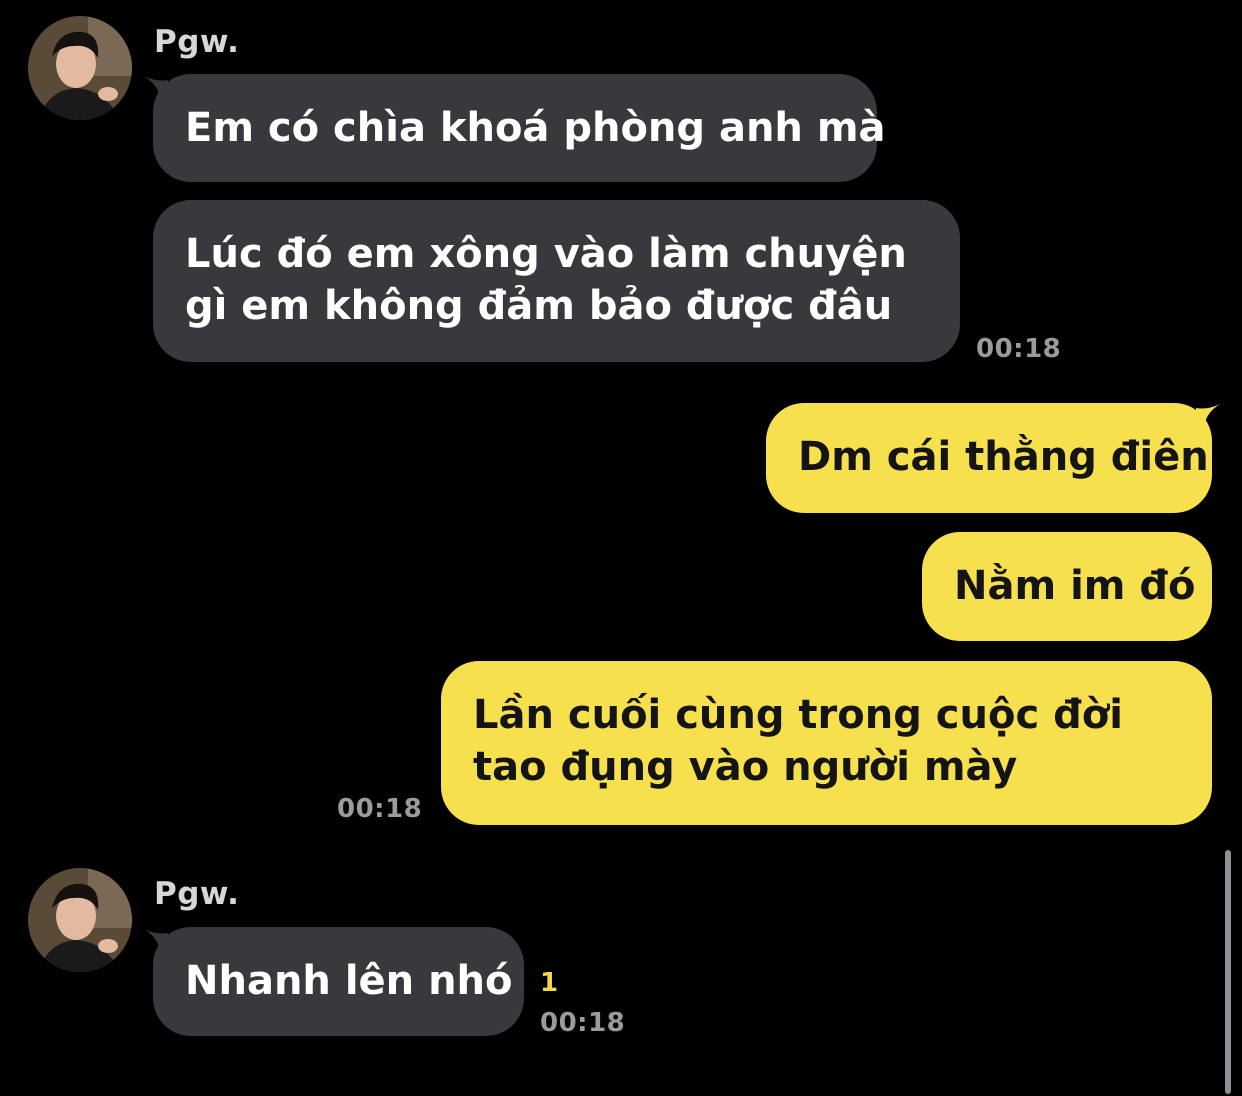  What do you see at coordinates (1228, 972) in the screenshot?
I see `scrollbar` at bounding box center [1228, 972].